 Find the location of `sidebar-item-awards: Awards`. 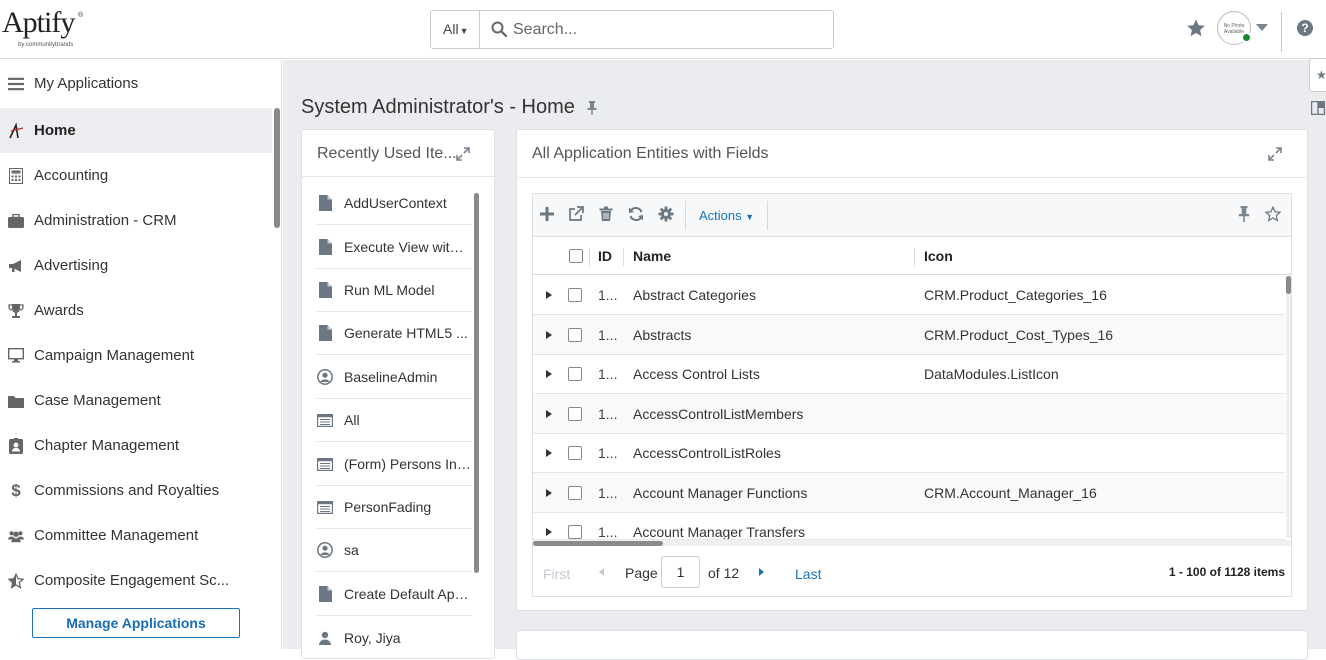

sidebar-item-awards: Awards is located at coordinates (136, 310).